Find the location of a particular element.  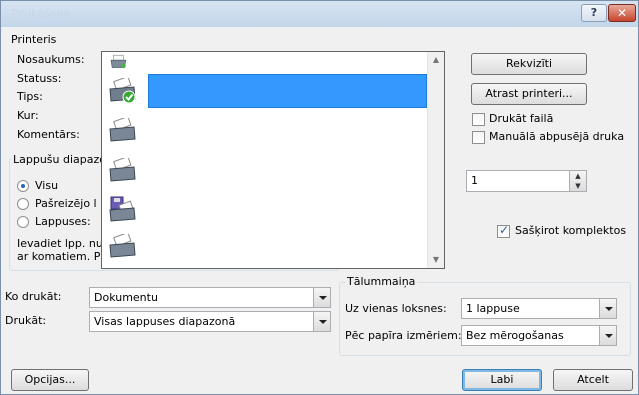

selection-highlight is located at coordinates (287, 91).